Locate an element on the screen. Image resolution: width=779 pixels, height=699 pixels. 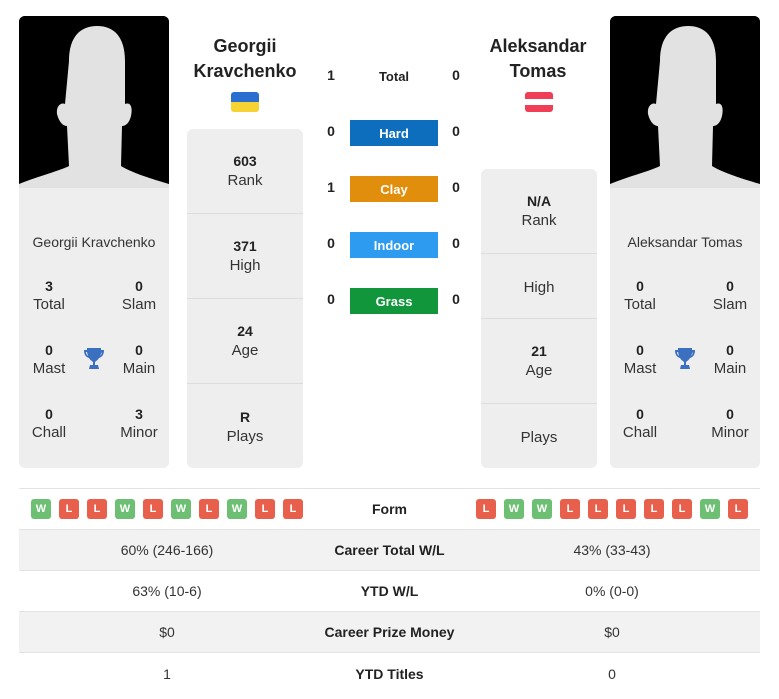
player1-card-name: Georgii Kravchenko is located at coordinates (94, 242).